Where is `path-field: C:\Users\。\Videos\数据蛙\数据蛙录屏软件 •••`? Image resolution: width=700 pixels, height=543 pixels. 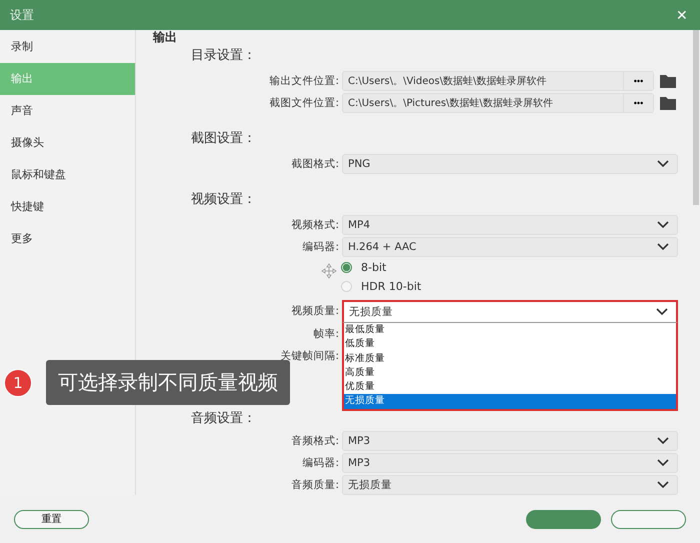
path-field: C:\Users\。\Videos\数据蛙\数据蛙录屏软件 ••• is located at coordinates (498, 81).